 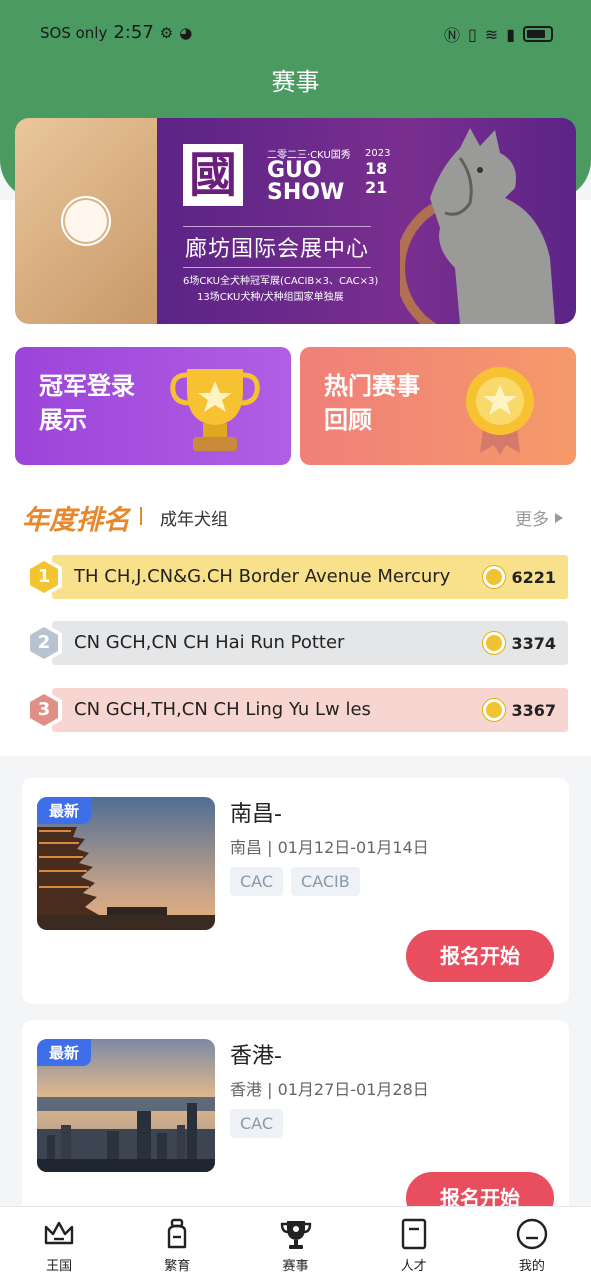 I want to click on event-title: 香港-, so click(x=256, y=1056).